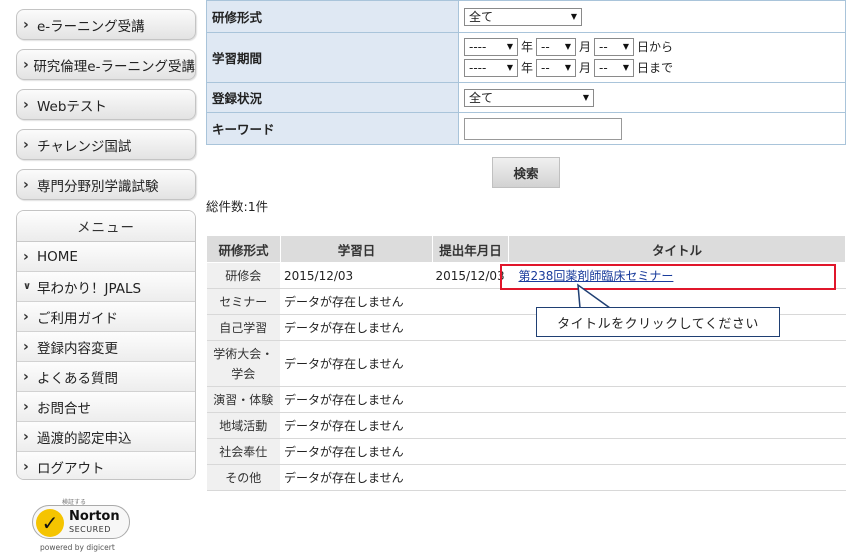 This screenshot has width=862, height=556. Describe the element at coordinates (50, 523) in the screenshot. I see `checkmark-icon: ✓` at that location.